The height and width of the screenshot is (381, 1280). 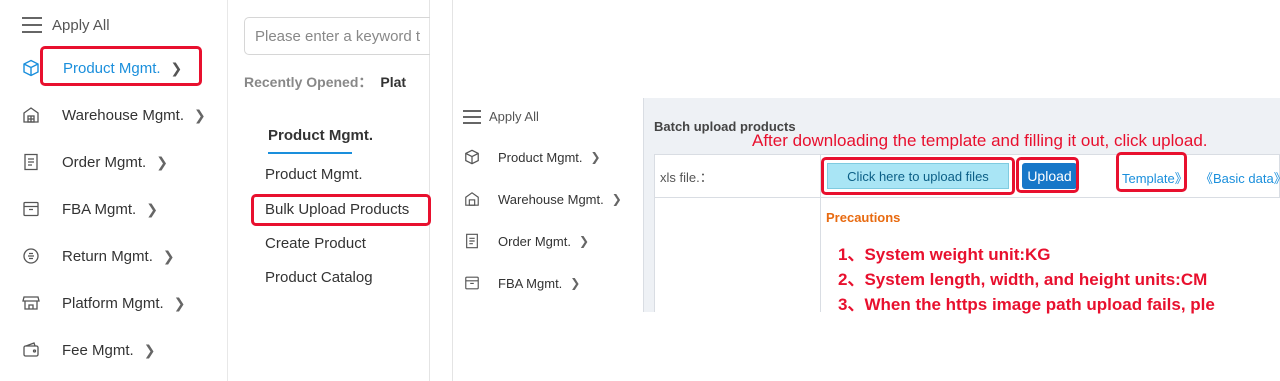 I want to click on recently-opened: Recently Opened： Plat, so click(x=325, y=82).